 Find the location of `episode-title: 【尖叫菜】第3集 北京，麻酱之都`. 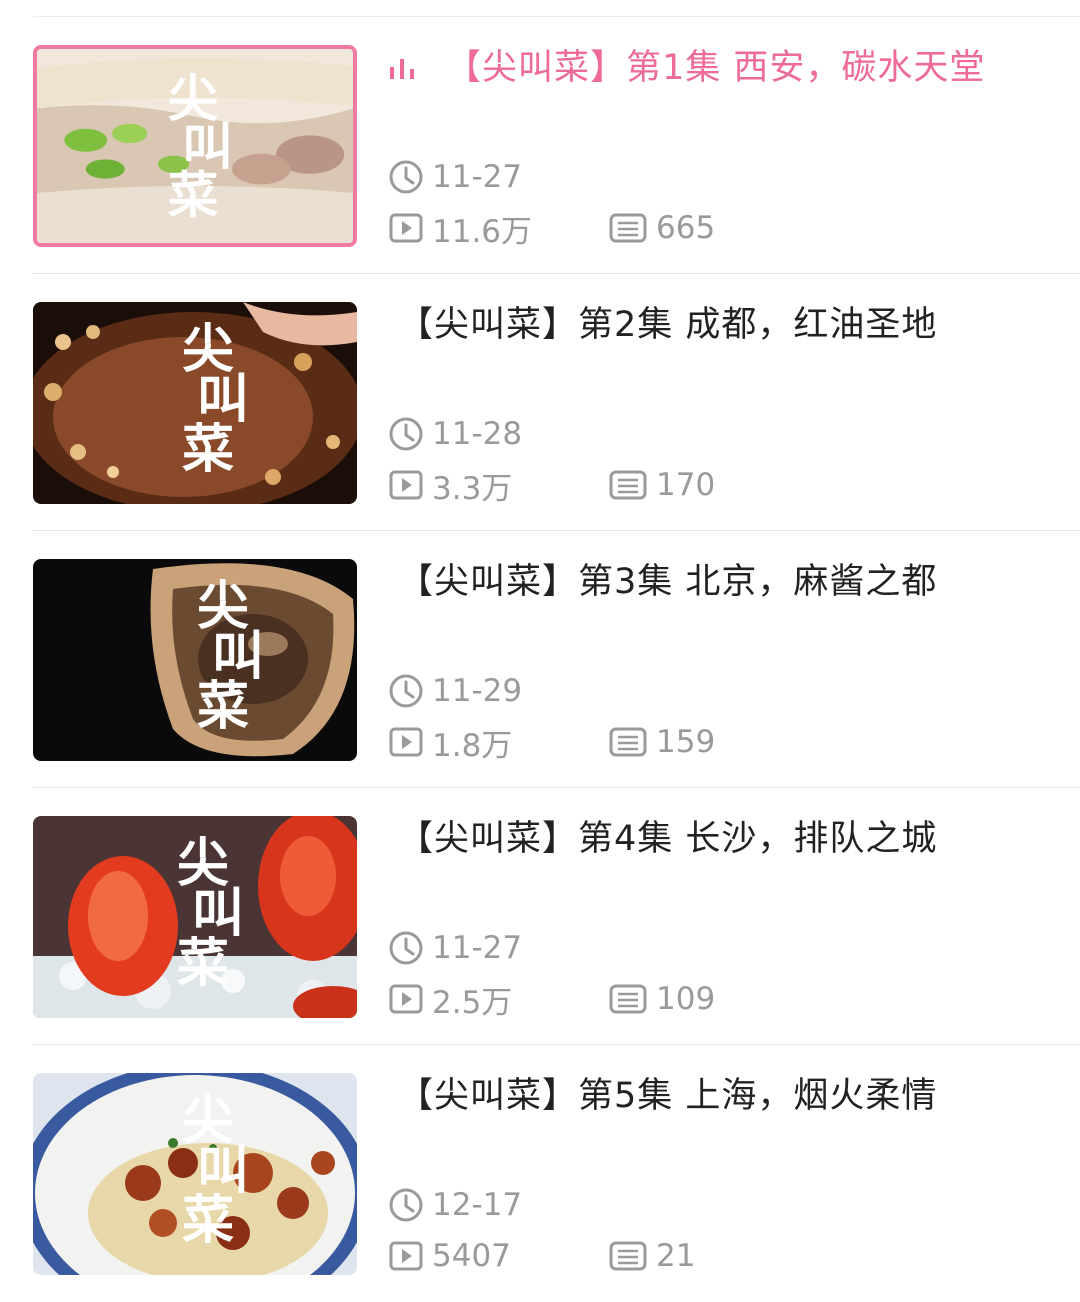

episode-title: 【尖叫菜】第3集 北京，麻酱之都 is located at coordinates (667, 582).